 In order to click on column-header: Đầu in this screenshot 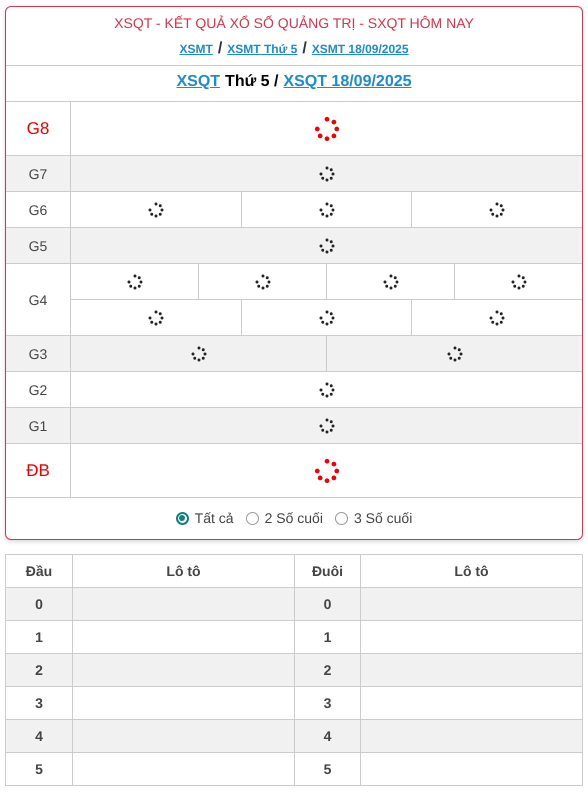, I will do `click(39, 571)`.